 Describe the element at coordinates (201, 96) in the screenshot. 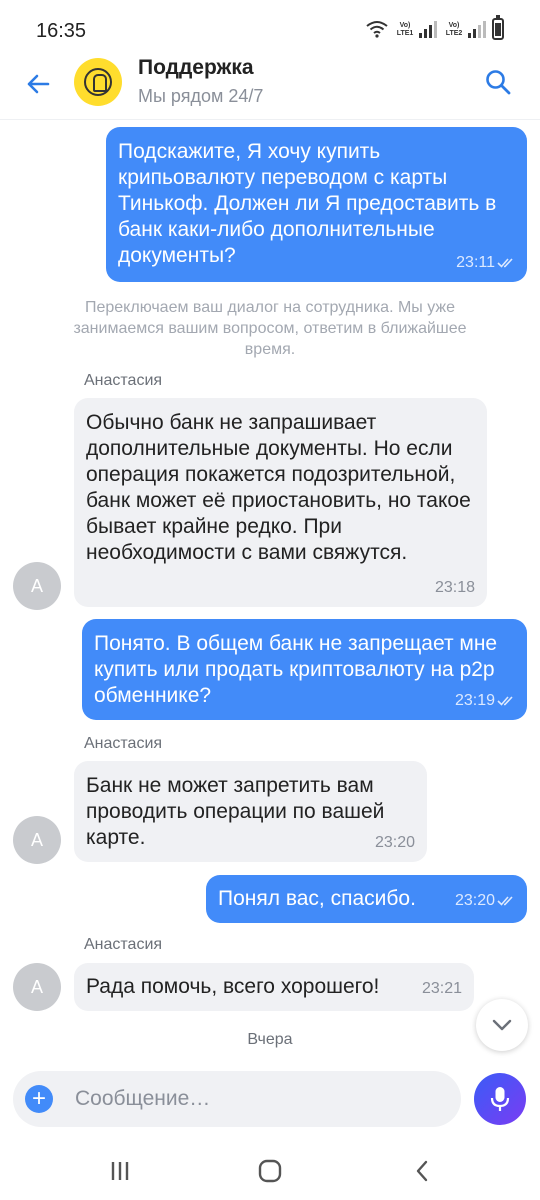

I see `chat-subtitle: Мы рядом 24/7` at that location.